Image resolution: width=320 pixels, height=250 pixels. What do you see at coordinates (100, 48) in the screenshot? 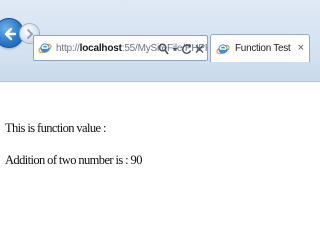
I see `url-host: localhost` at bounding box center [100, 48].